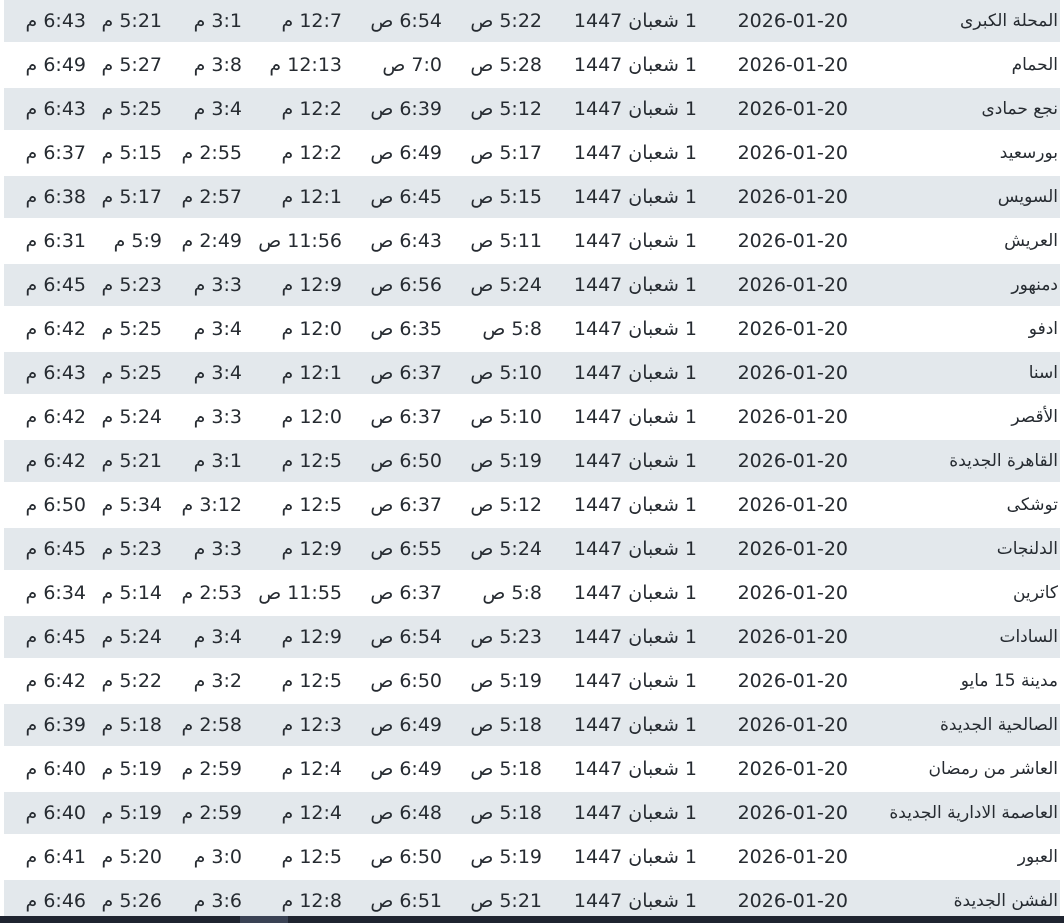 This screenshot has height=923, width=1064. Describe the element at coordinates (993, 769) in the screenshot. I see `city-name-cell: العاشر من رمضان` at that location.